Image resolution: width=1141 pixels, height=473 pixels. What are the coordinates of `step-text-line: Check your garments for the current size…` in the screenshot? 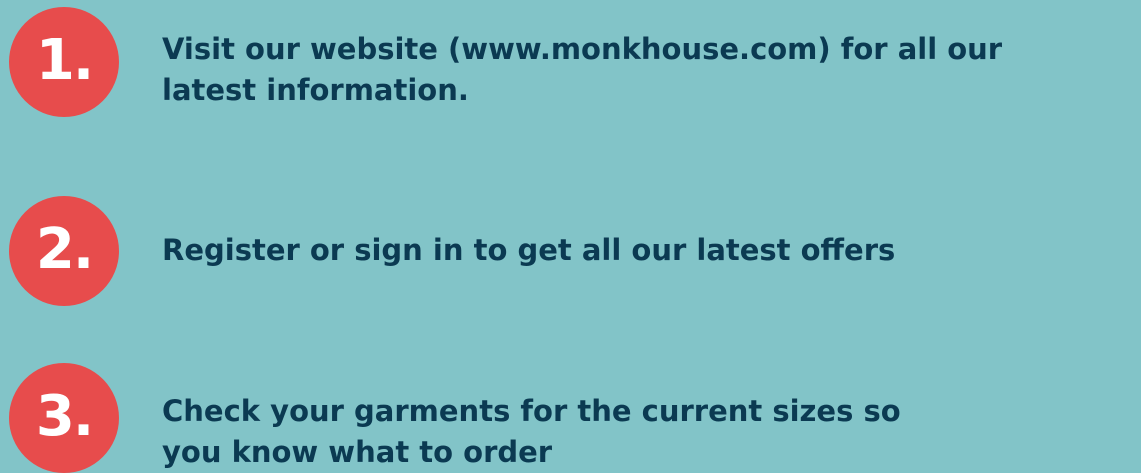 It's located at (531, 411).